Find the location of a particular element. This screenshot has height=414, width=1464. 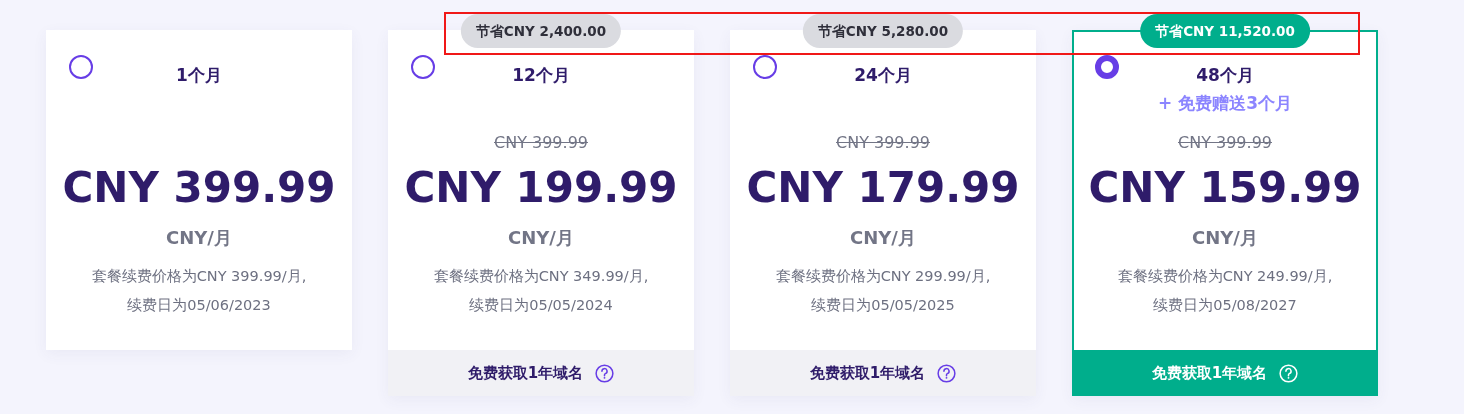

savings-badge: 节省CNY 5,280.00 is located at coordinates (883, 31).